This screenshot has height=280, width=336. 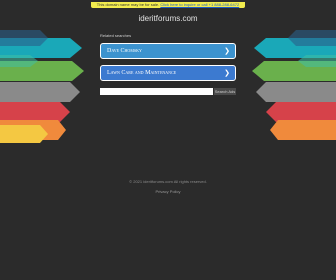 What do you see at coordinates (296, 92) in the screenshot?
I see `arrow-right-gray` at bounding box center [296, 92].